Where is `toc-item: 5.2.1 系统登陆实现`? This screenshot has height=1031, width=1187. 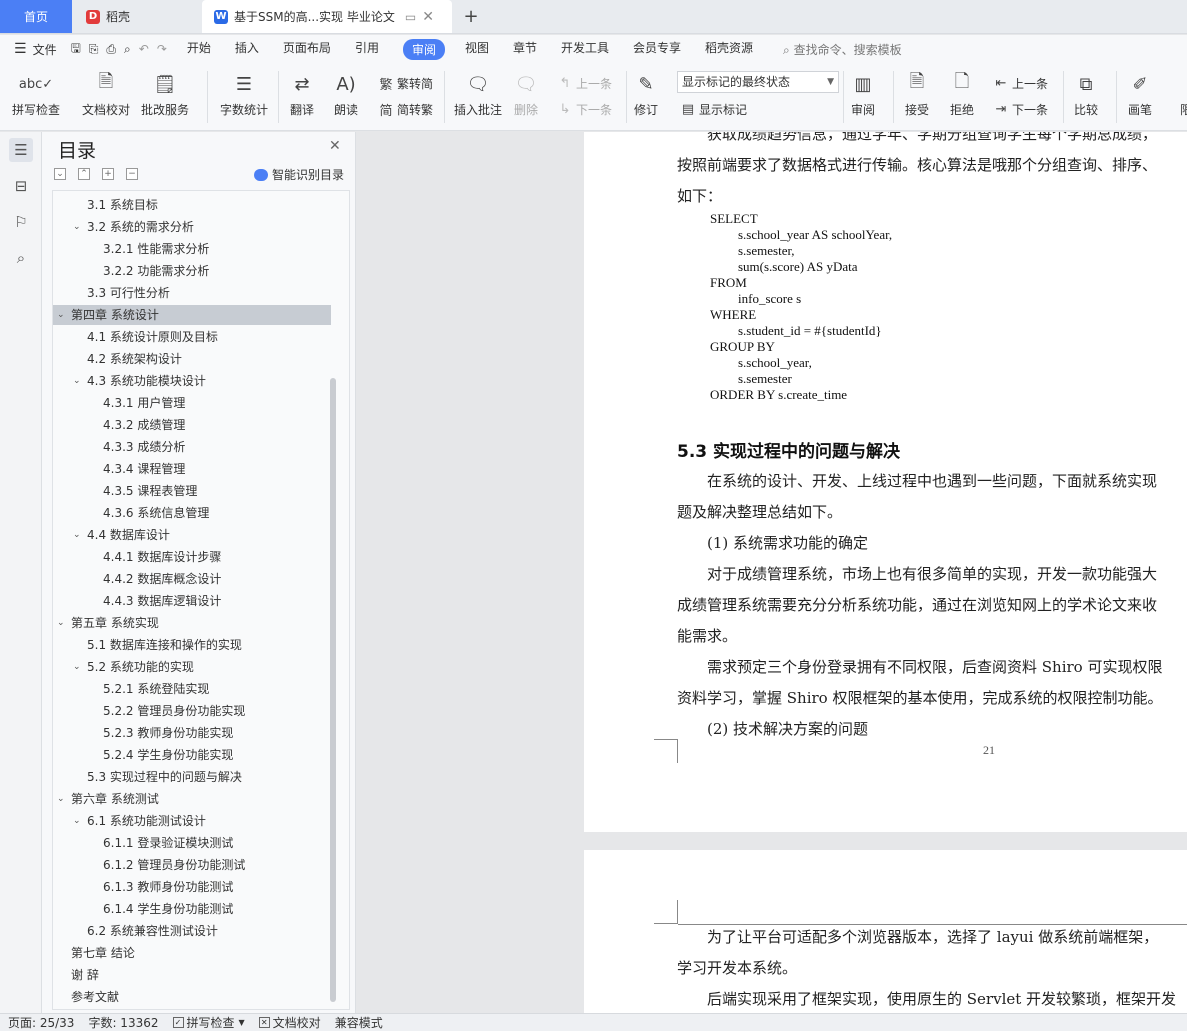 toc-item: 5.2.1 系统登陆实现 is located at coordinates (192, 689).